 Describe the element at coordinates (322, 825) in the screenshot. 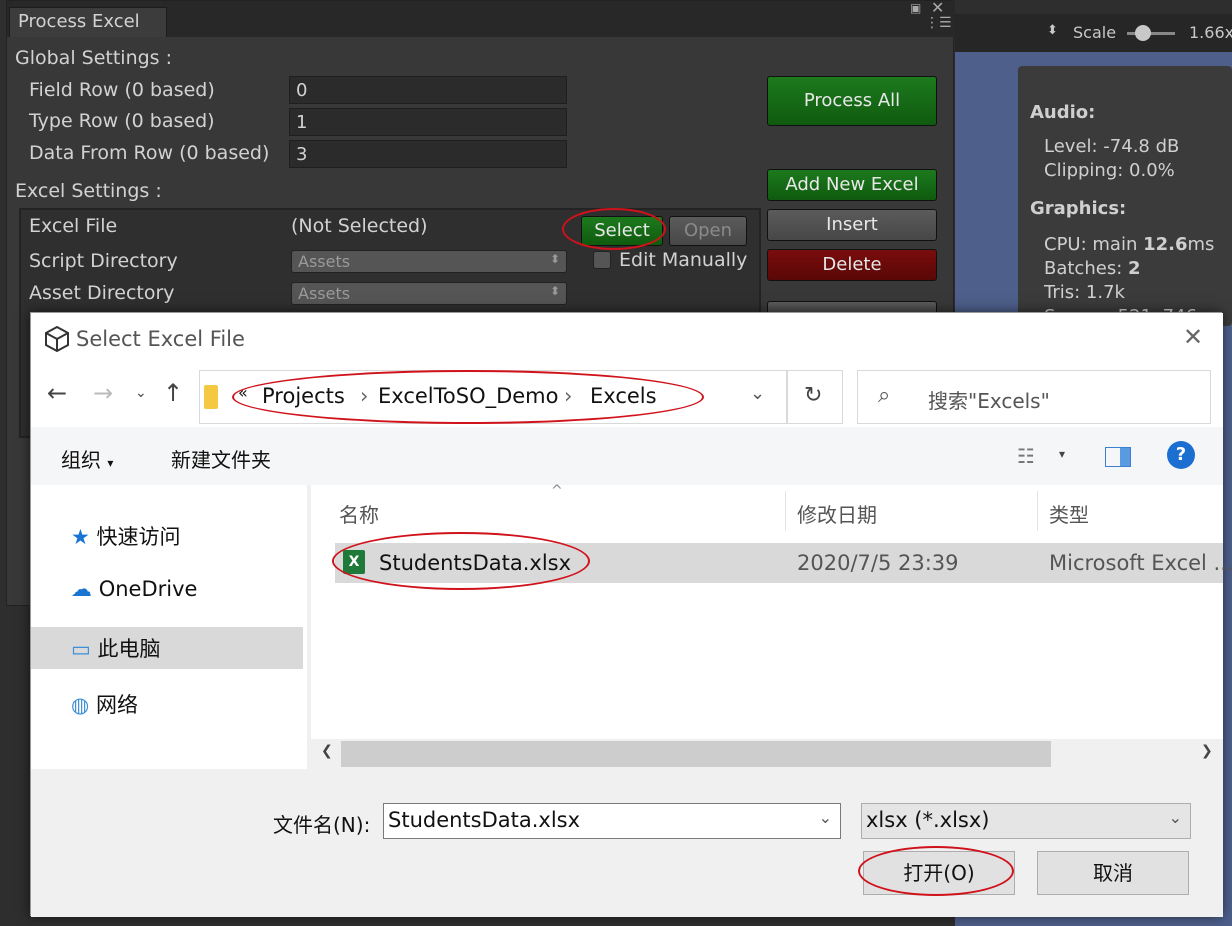

I see `filename-label: 文件名(N):` at that location.